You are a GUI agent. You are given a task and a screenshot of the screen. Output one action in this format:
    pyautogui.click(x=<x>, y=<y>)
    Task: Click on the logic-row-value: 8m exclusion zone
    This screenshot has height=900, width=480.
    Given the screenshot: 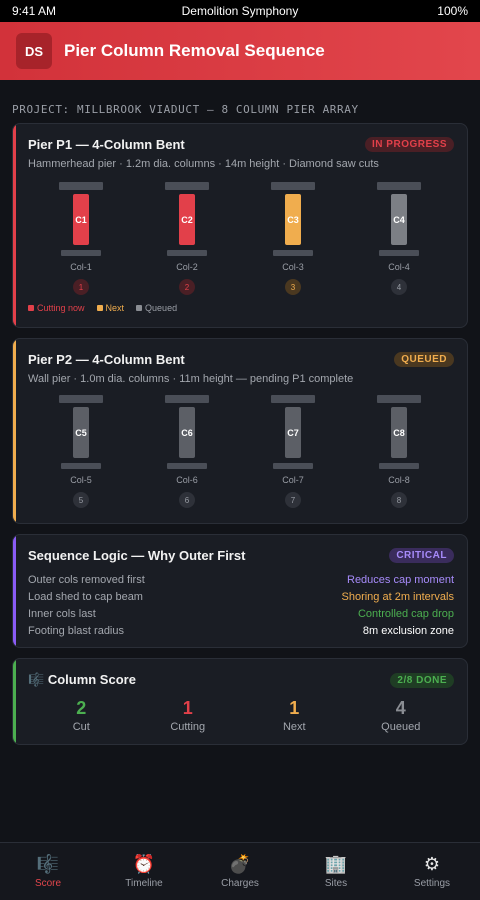 What is the action you would take?
    pyautogui.click(x=408, y=630)
    